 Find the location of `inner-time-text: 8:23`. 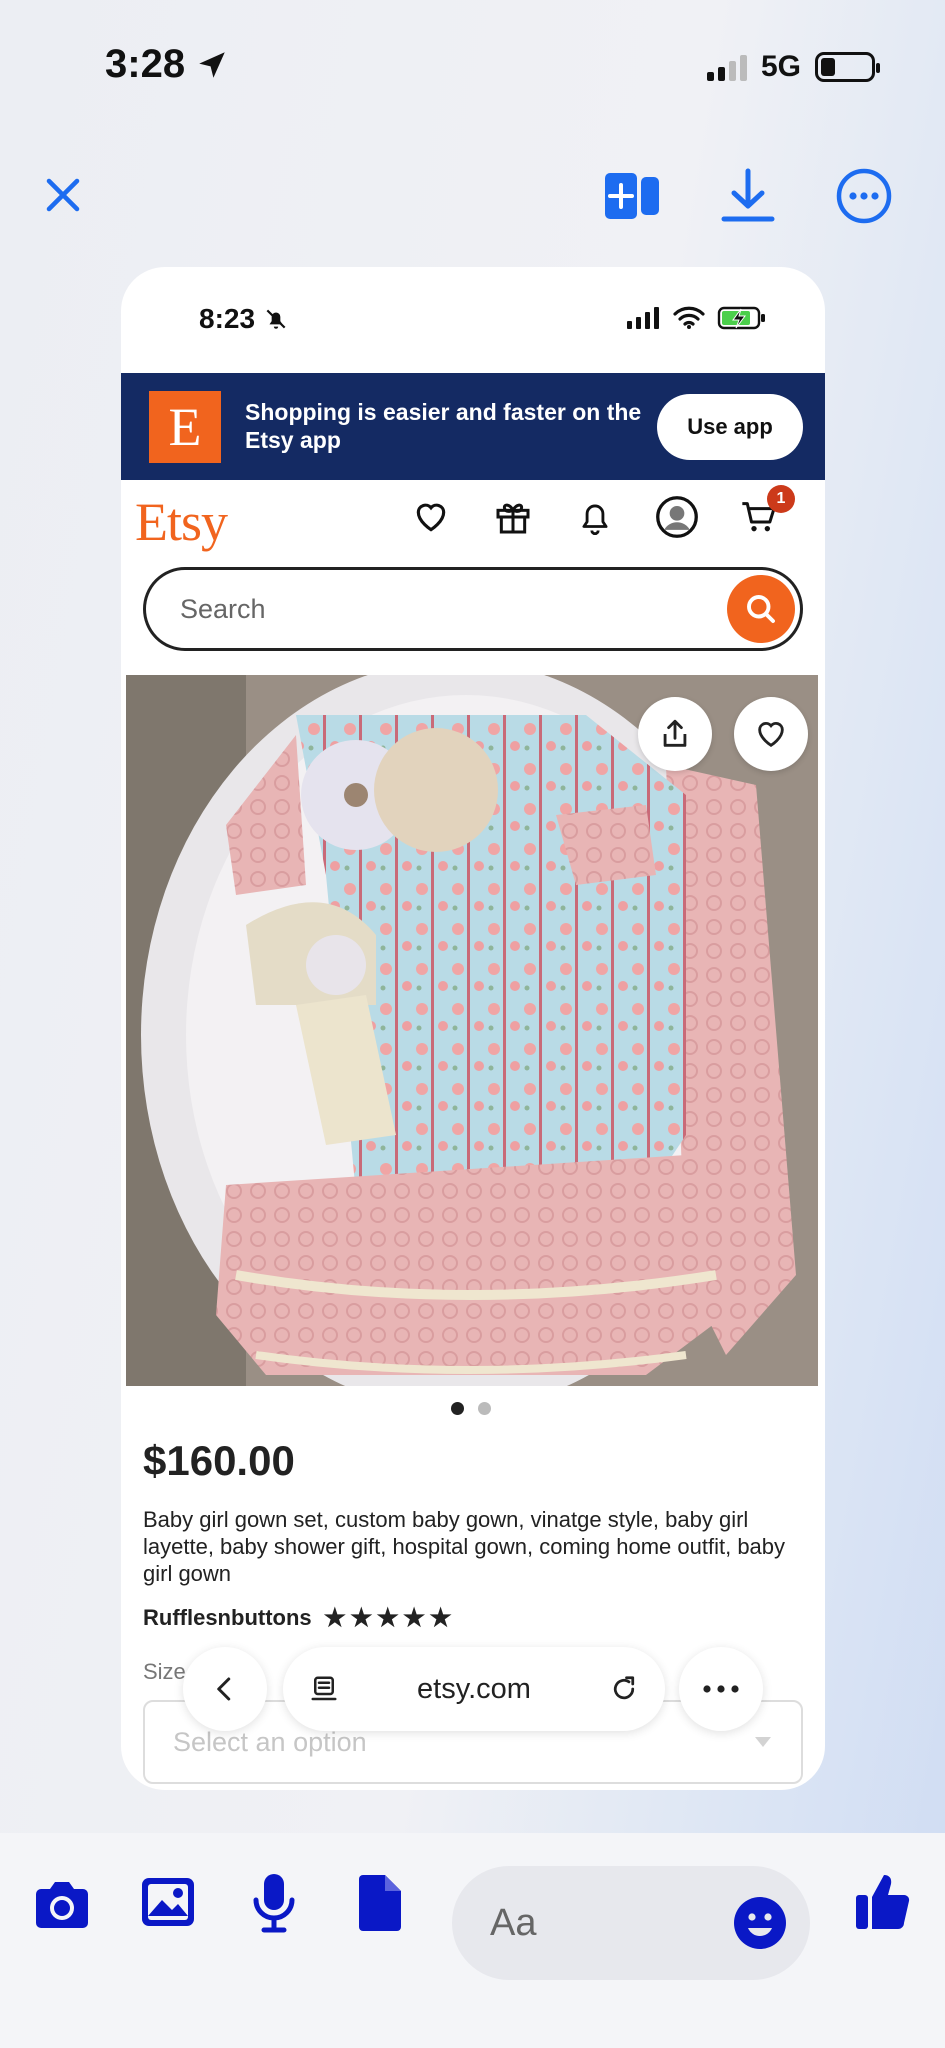

inner-time-text: 8:23 is located at coordinates (227, 318).